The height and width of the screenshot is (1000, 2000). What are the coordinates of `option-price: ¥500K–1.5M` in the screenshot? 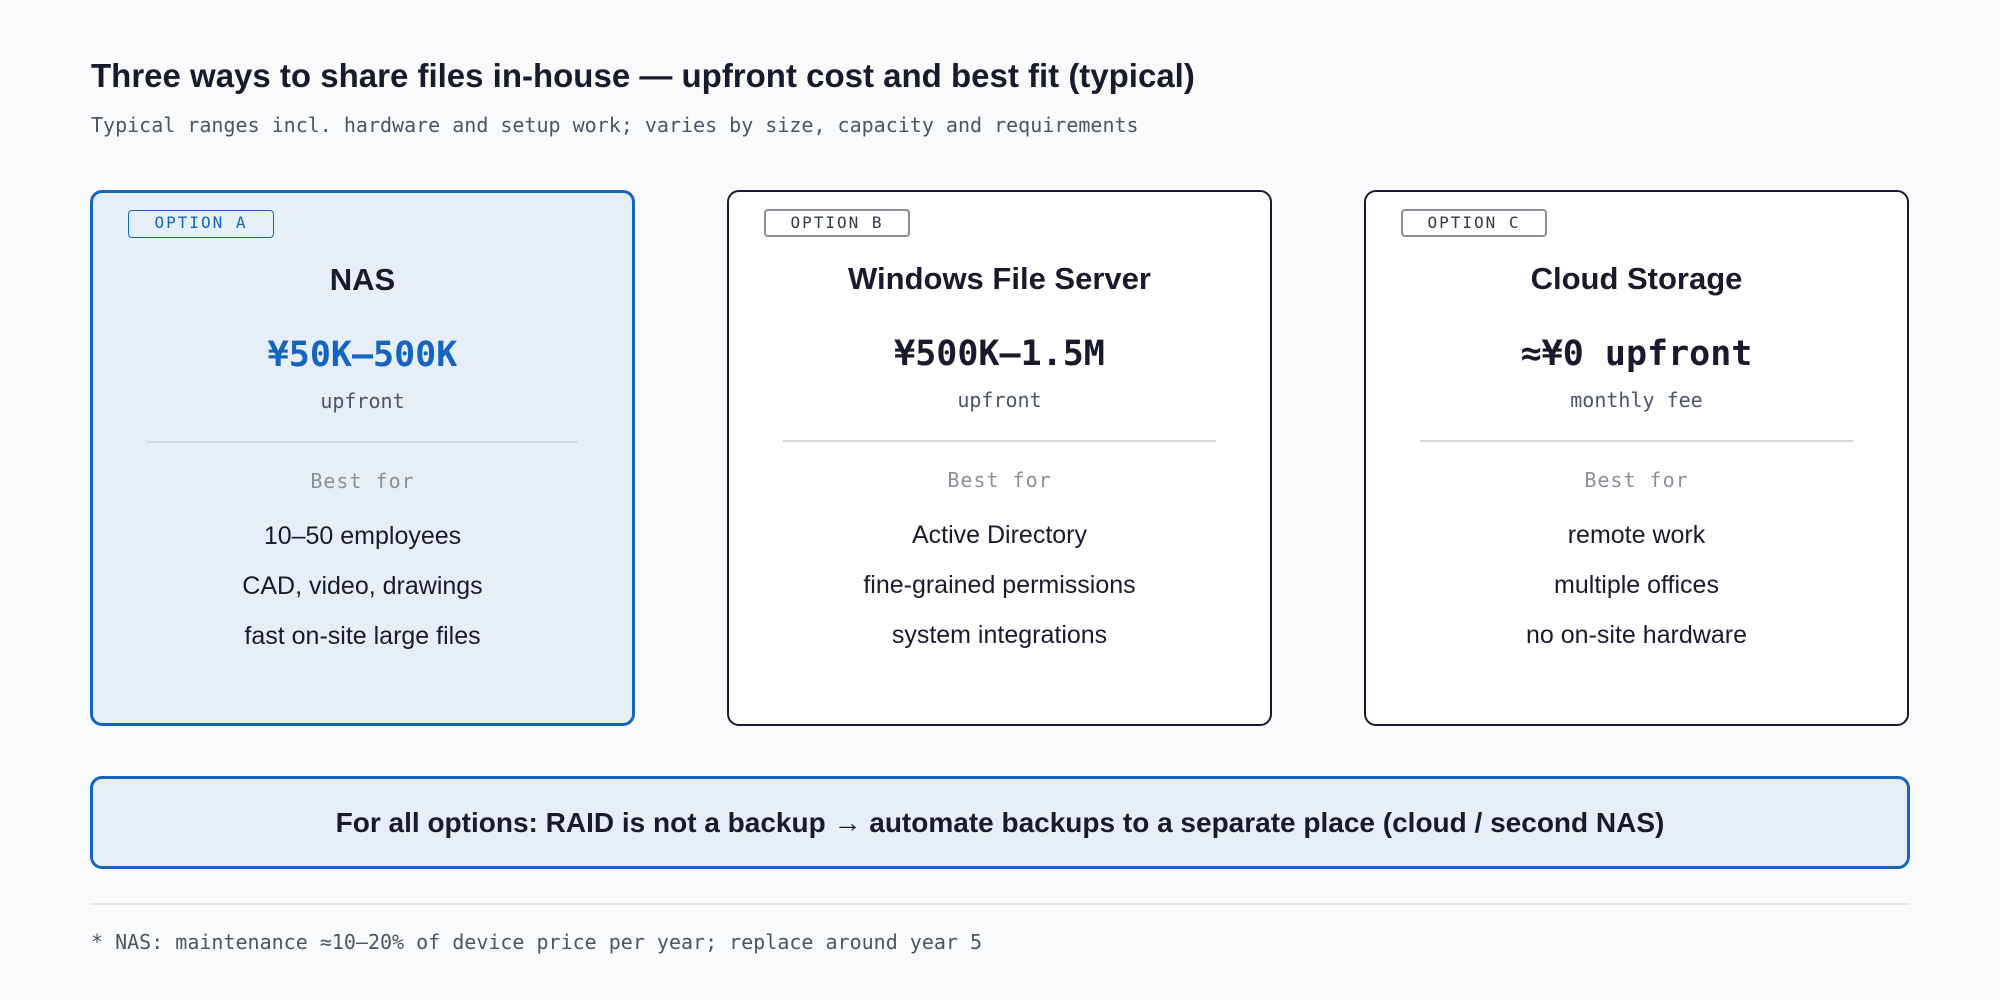 It's located at (999, 354).